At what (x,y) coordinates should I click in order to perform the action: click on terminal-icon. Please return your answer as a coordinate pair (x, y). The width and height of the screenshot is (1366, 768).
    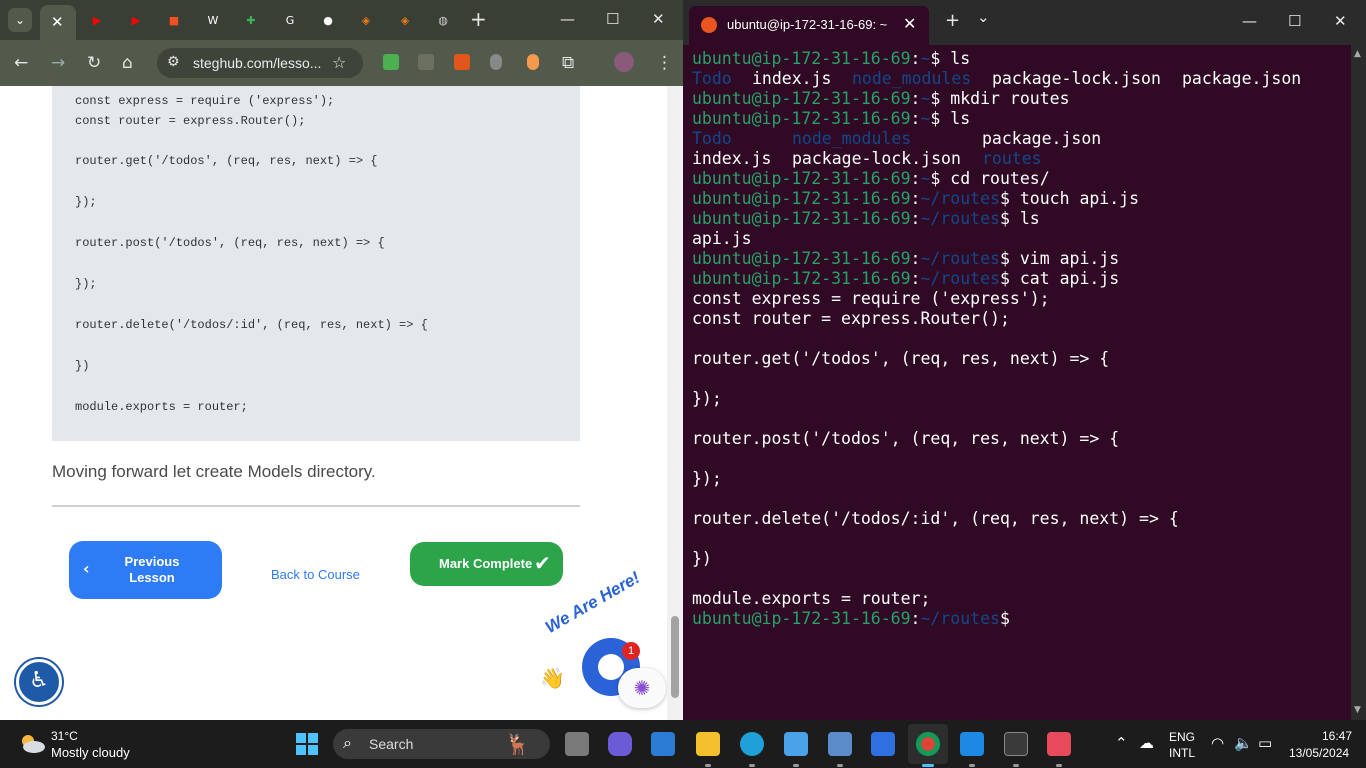
    Looking at the image, I should click on (1016, 744).